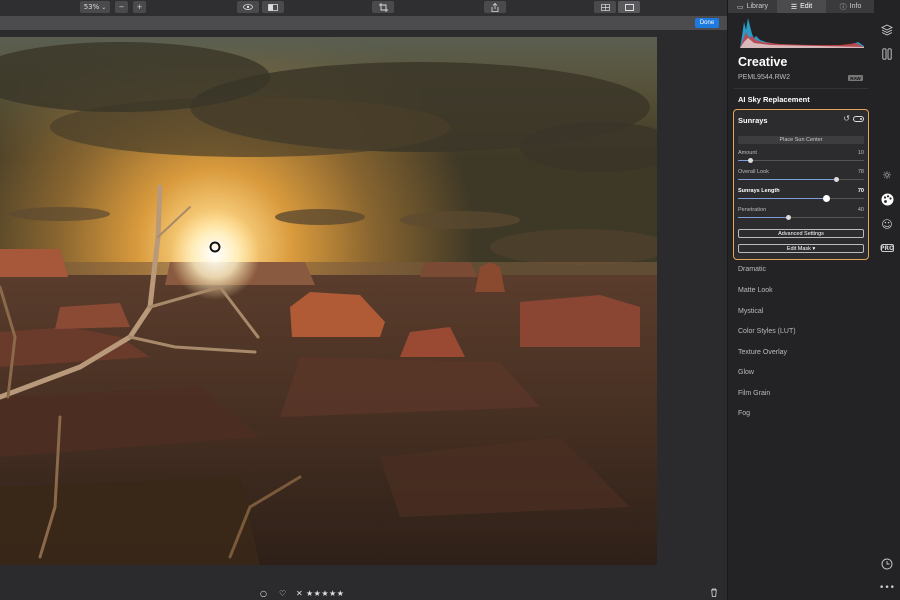 The image size is (900, 600). What do you see at coordinates (855, 6) in the screenshot?
I see `tab-info-label: Info` at bounding box center [855, 6].